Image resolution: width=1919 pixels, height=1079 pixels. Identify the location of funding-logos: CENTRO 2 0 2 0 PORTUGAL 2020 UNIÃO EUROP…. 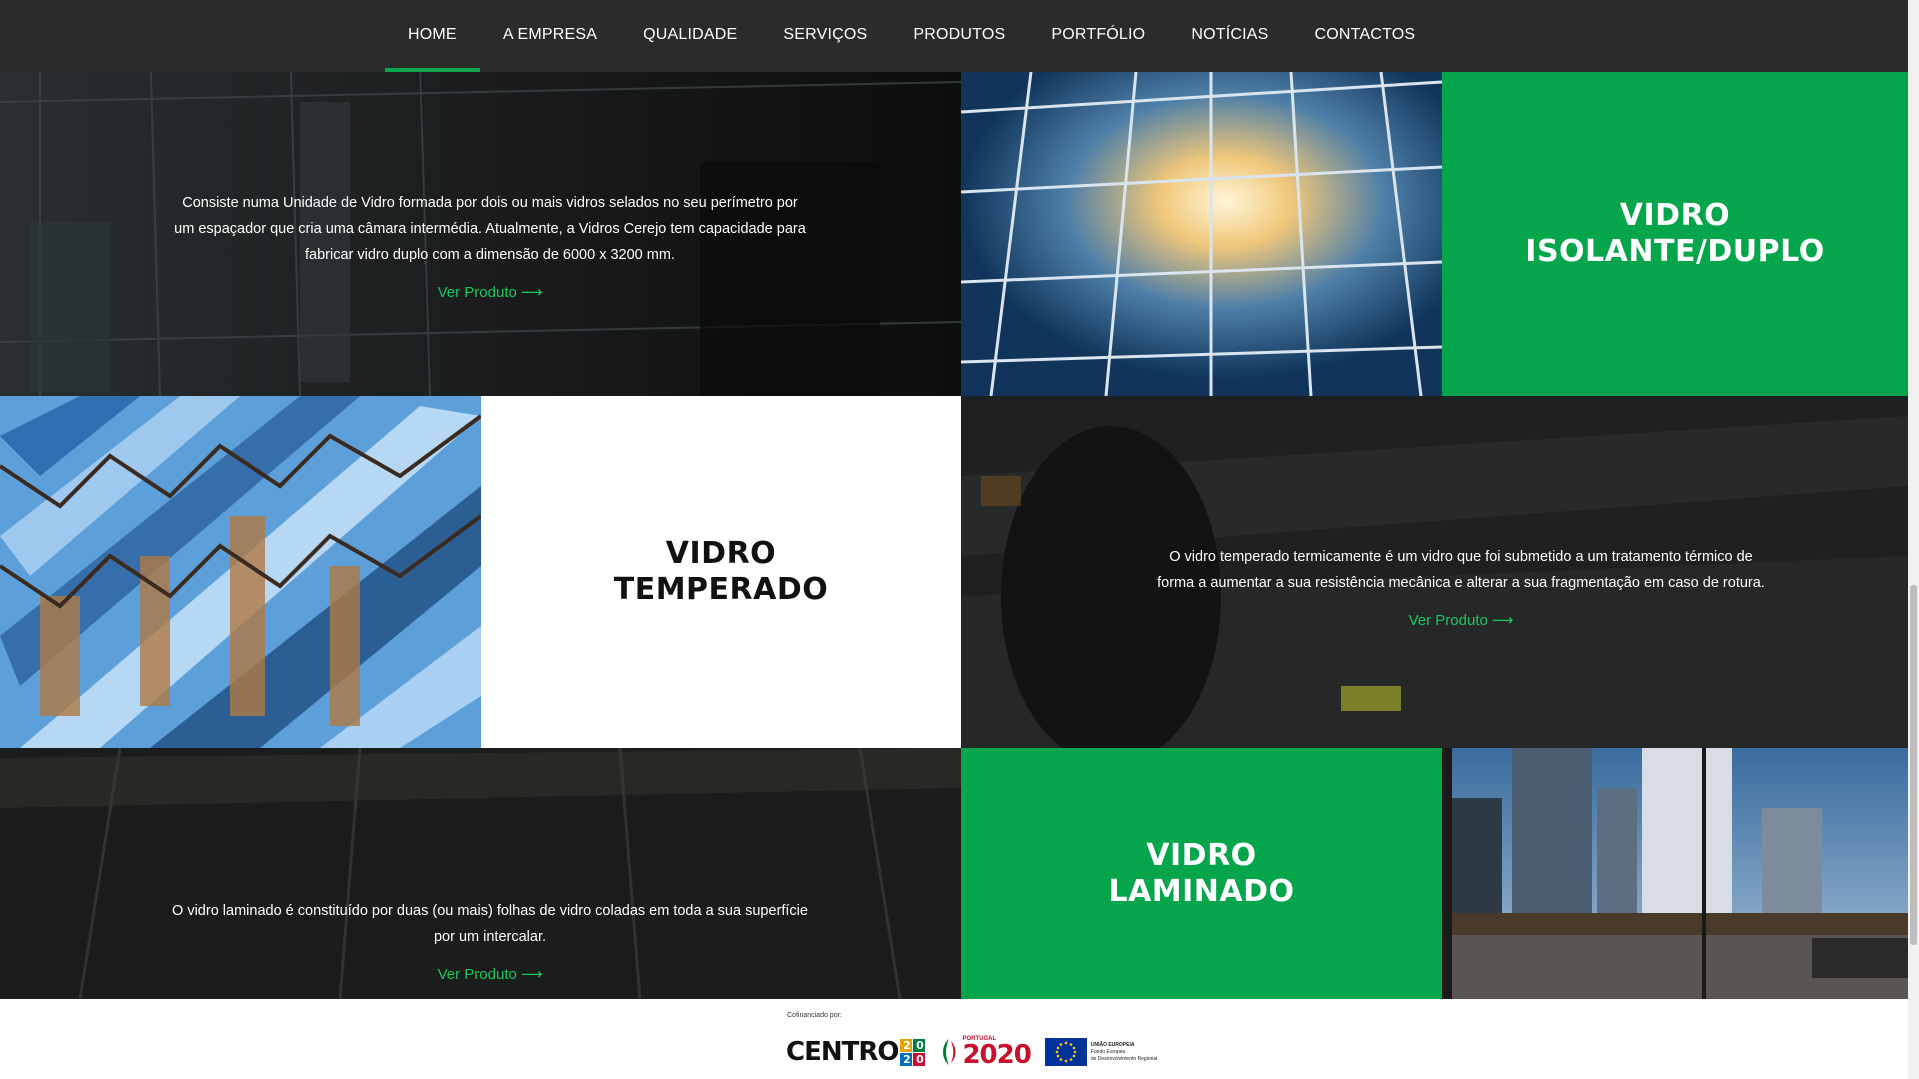
(971, 1052).